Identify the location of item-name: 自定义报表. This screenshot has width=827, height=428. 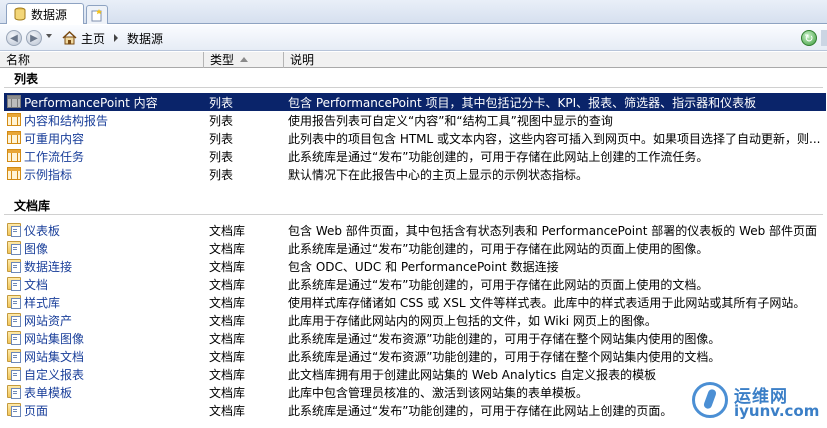
(54, 375).